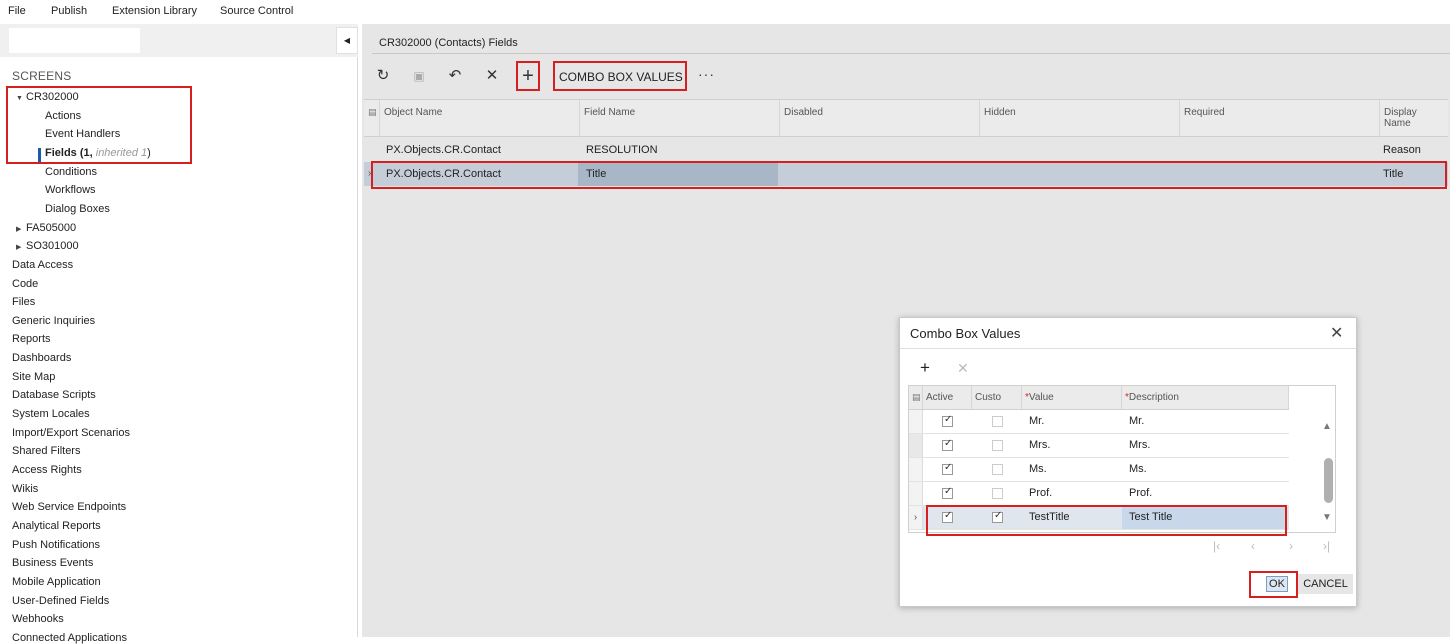  Describe the element at coordinates (60, 601) in the screenshot. I see `sidebar-item-user-defined-fields: User-Defined Fields` at that location.